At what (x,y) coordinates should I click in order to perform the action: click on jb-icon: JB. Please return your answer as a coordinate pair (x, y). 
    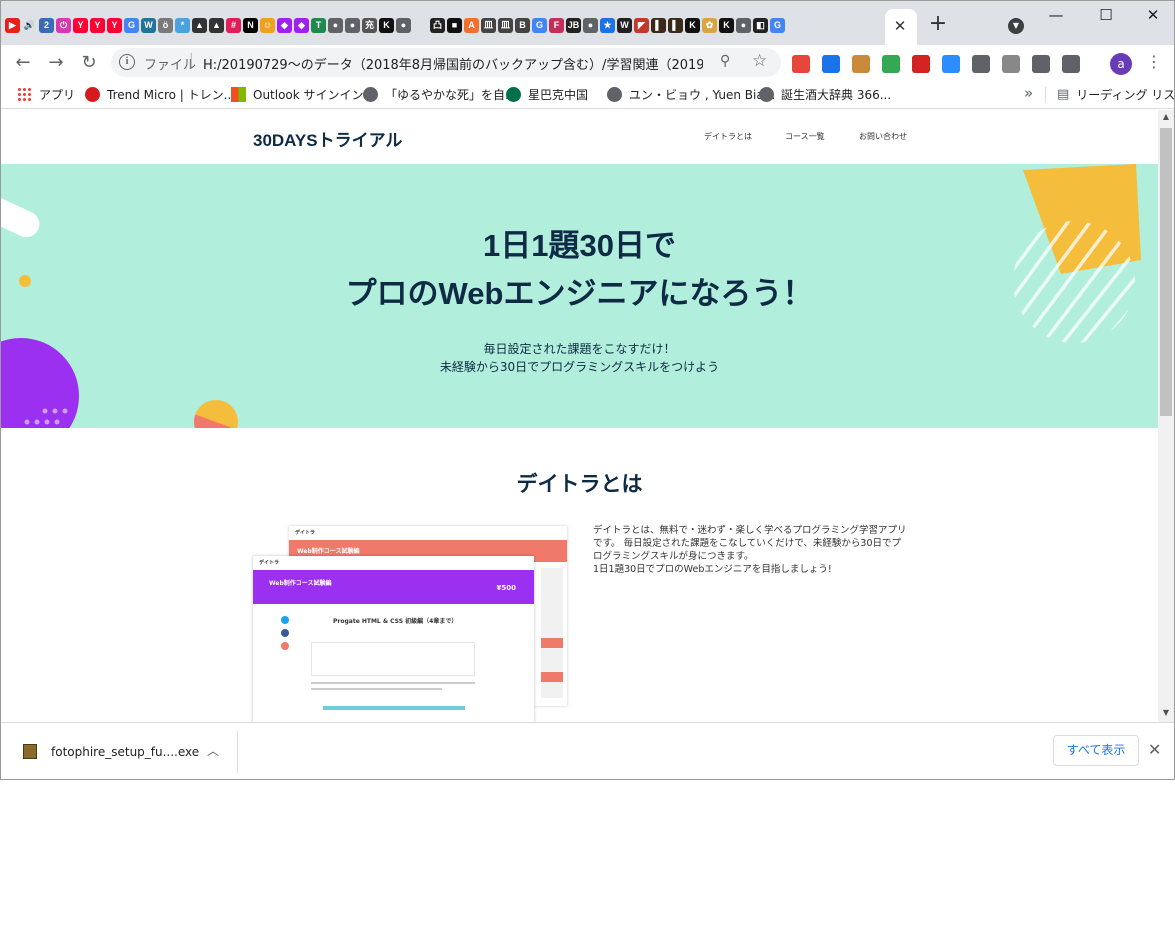
    Looking at the image, I should click on (573, 25).